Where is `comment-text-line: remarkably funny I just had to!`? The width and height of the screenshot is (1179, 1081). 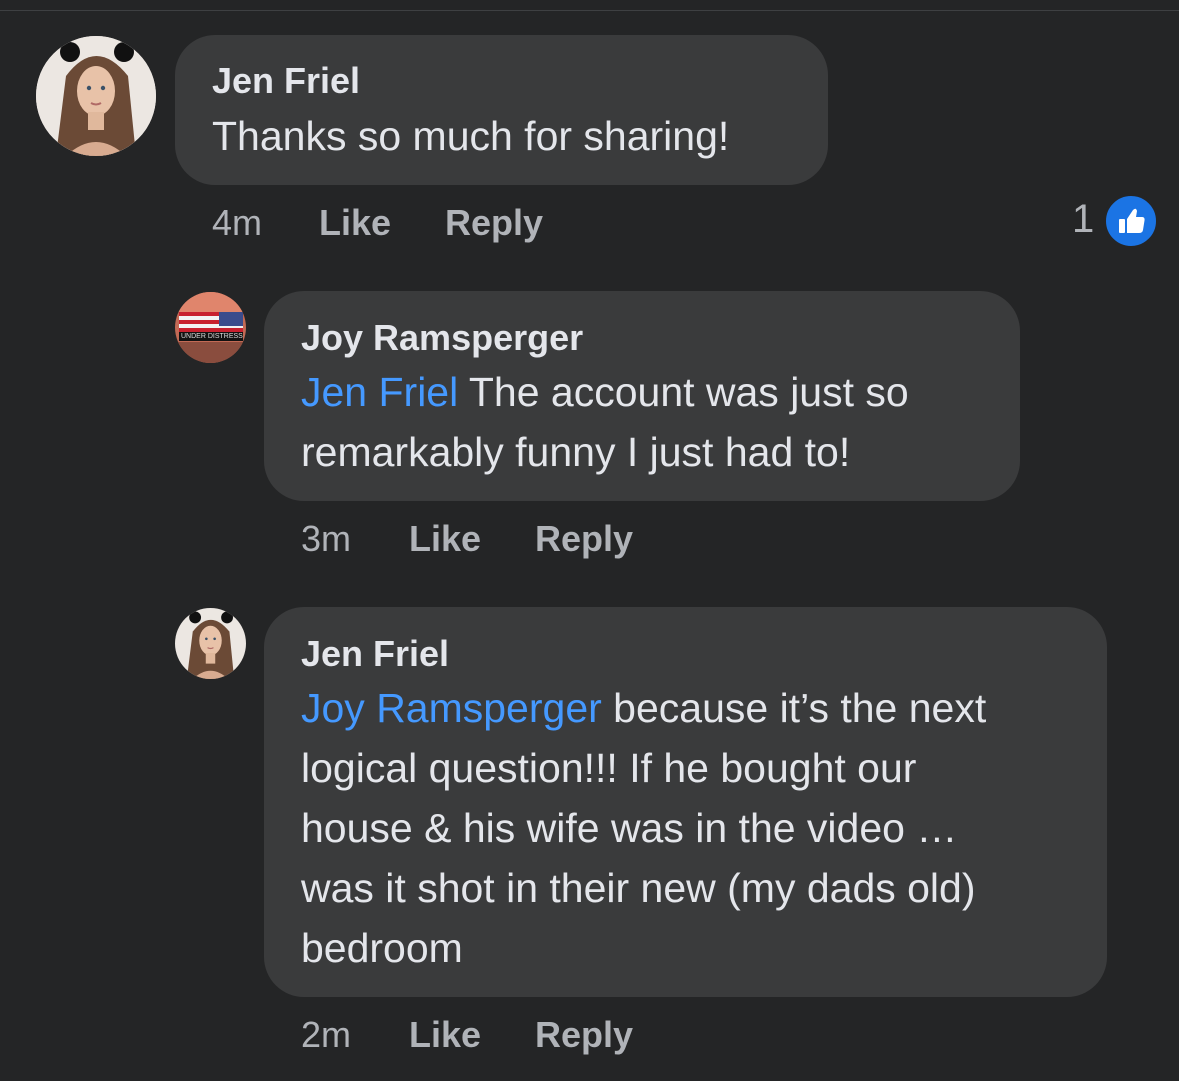 comment-text-line: remarkably funny I just had to! is located at coordinates (576, 452).